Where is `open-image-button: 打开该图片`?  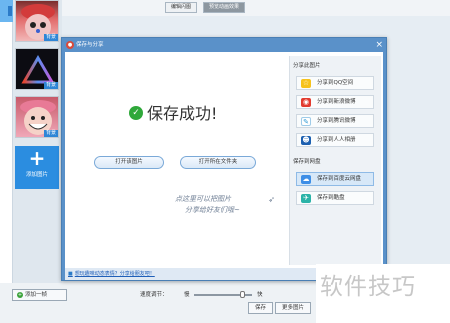
open-image-button: 打开该图片 is located at coordinates (129, 162).